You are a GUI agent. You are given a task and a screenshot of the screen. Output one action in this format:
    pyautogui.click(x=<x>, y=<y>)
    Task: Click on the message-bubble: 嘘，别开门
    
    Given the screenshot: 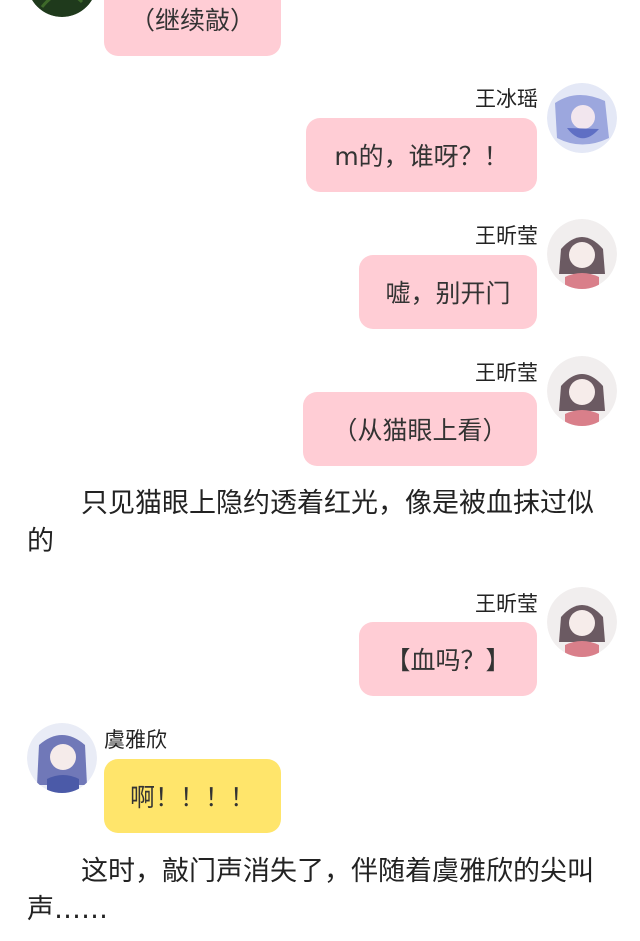 What is the action you would take?
    pyautogui.click(x=448, y=292)
    